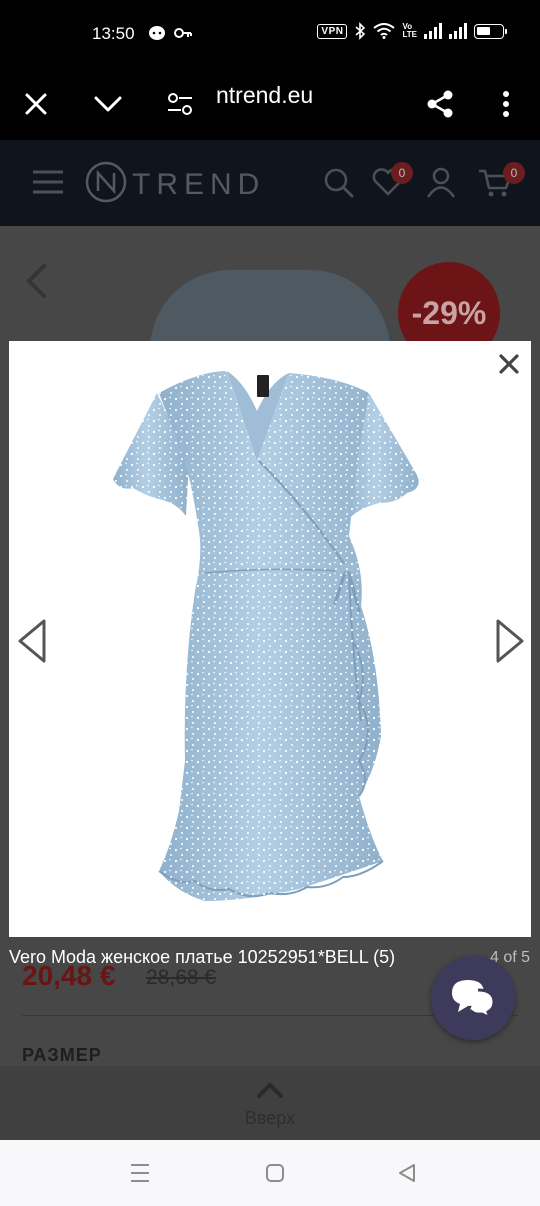  What do you see at coordinates (490, 31) in the screenshot?
I see `battery-icon` at bounding box center [490, 31].